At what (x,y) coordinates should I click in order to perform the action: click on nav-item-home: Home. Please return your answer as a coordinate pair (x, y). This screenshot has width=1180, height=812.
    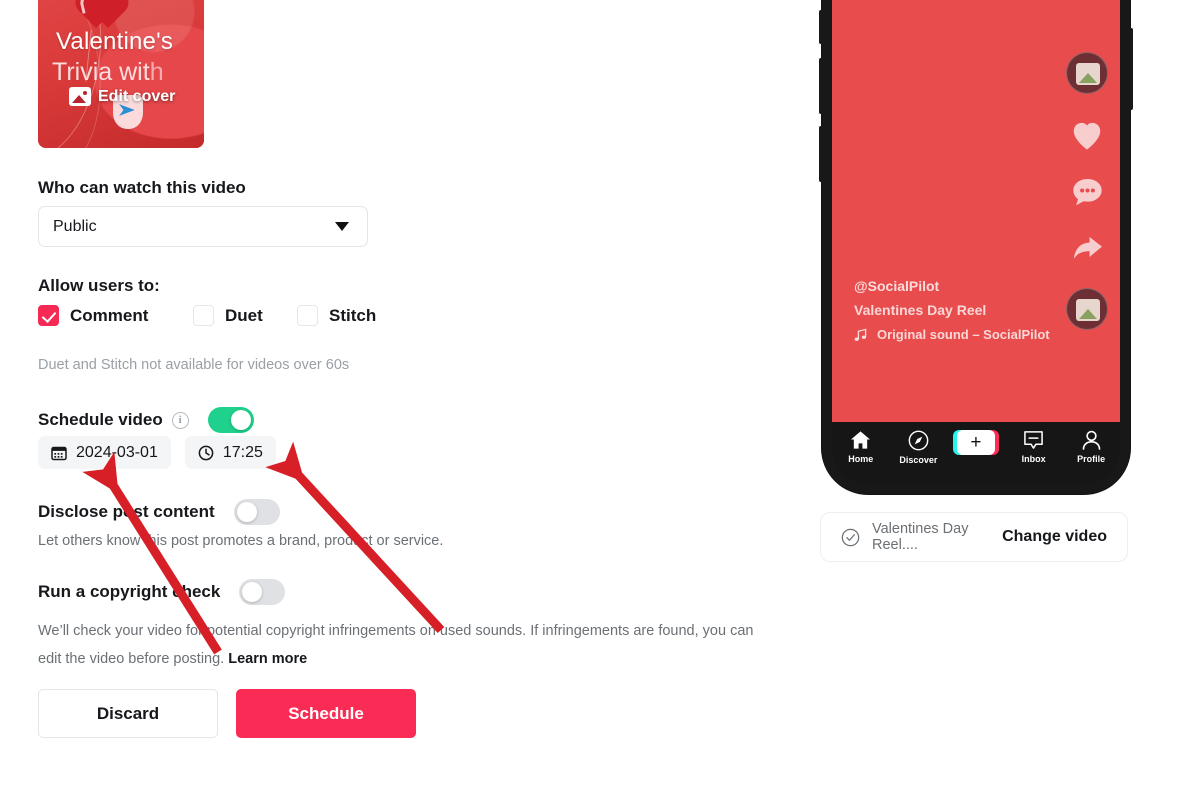
    Looking at the image, I should click on (861, 447).